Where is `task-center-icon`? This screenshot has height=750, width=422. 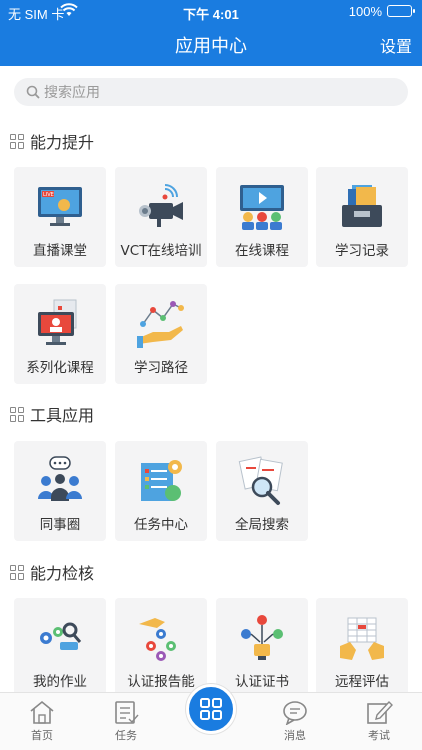
task-center-icon is located at coordinates (161, 480).